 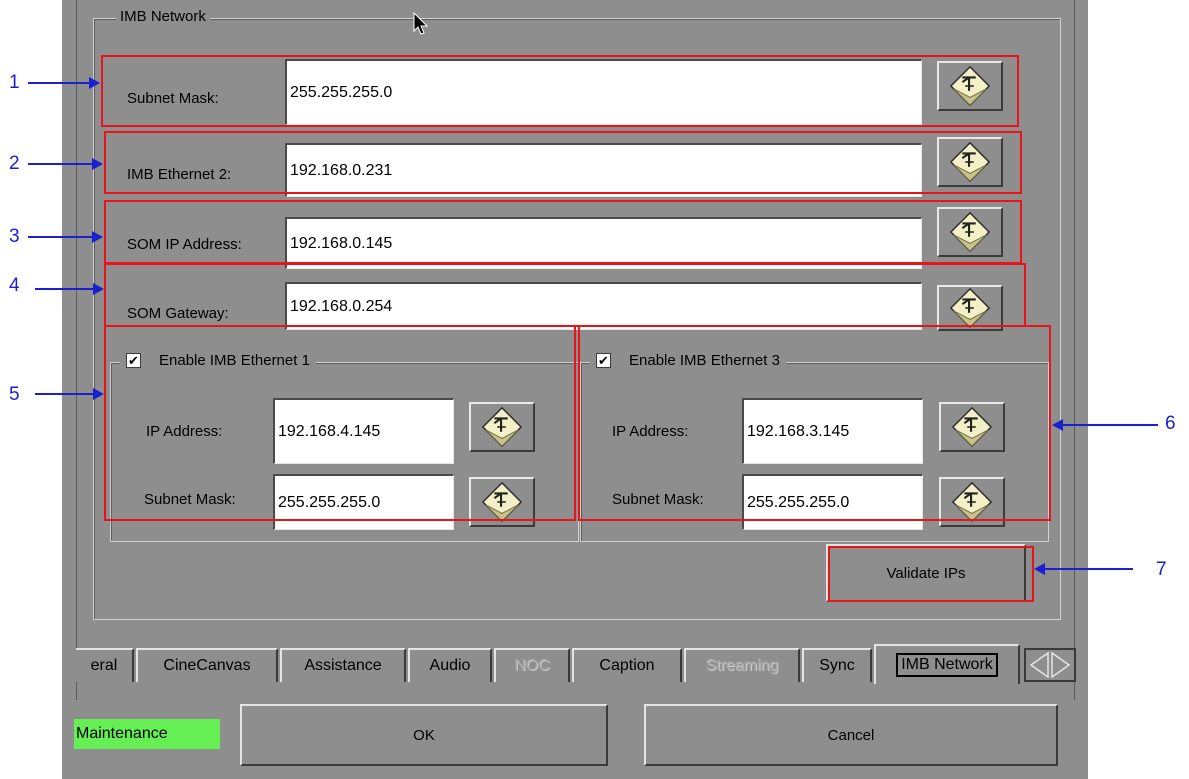 What do you see at coordinates (65, 164) in the screenshot?
I see `callout-2-arrow` at bounding box center [65, 164].